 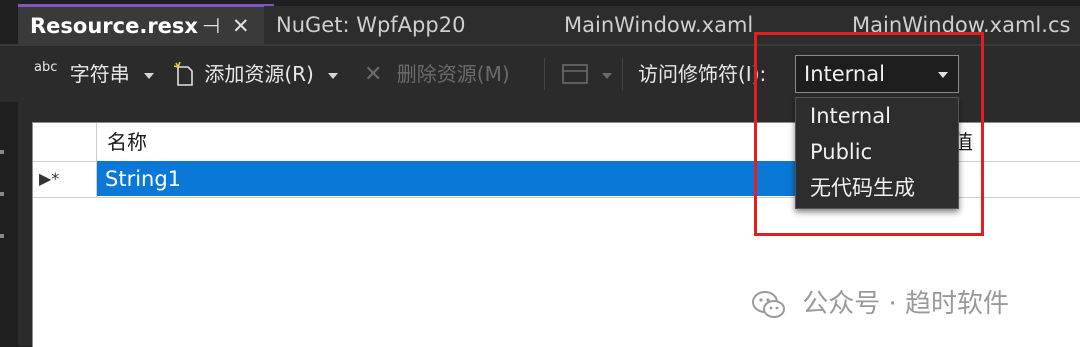 What do you see at coordinates (447, 178) in the screenshot?
I see `selected-cell` at bounding box center [447, 178].